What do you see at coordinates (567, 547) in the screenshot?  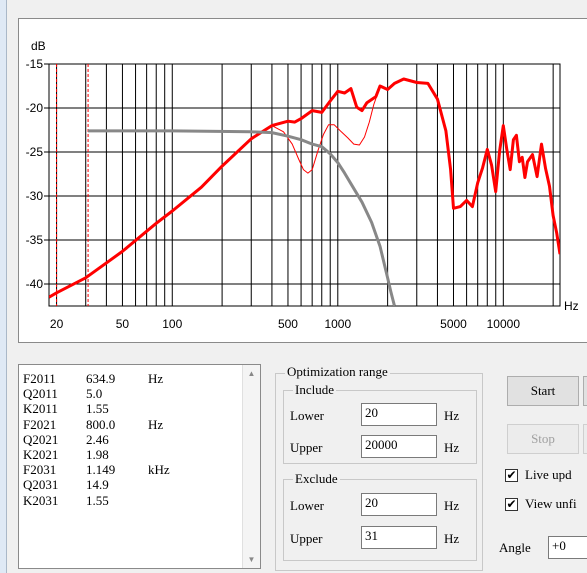 I see `angle-input: +0` at bounding box center [567, 547].